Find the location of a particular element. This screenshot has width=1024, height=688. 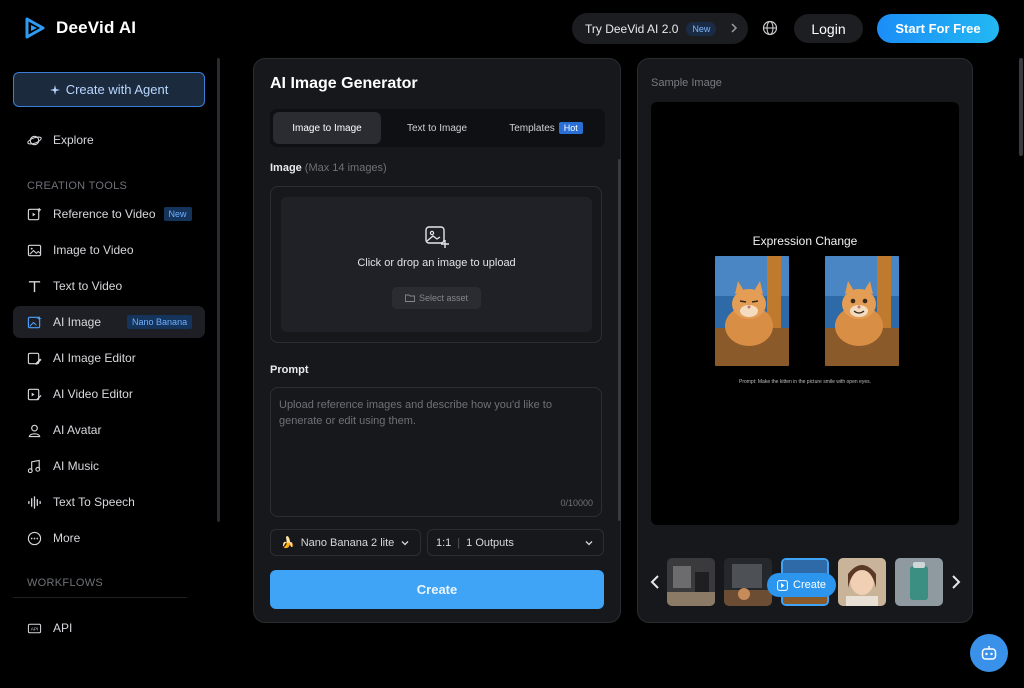

ai-image-icon is located at coordinates (34, 321).